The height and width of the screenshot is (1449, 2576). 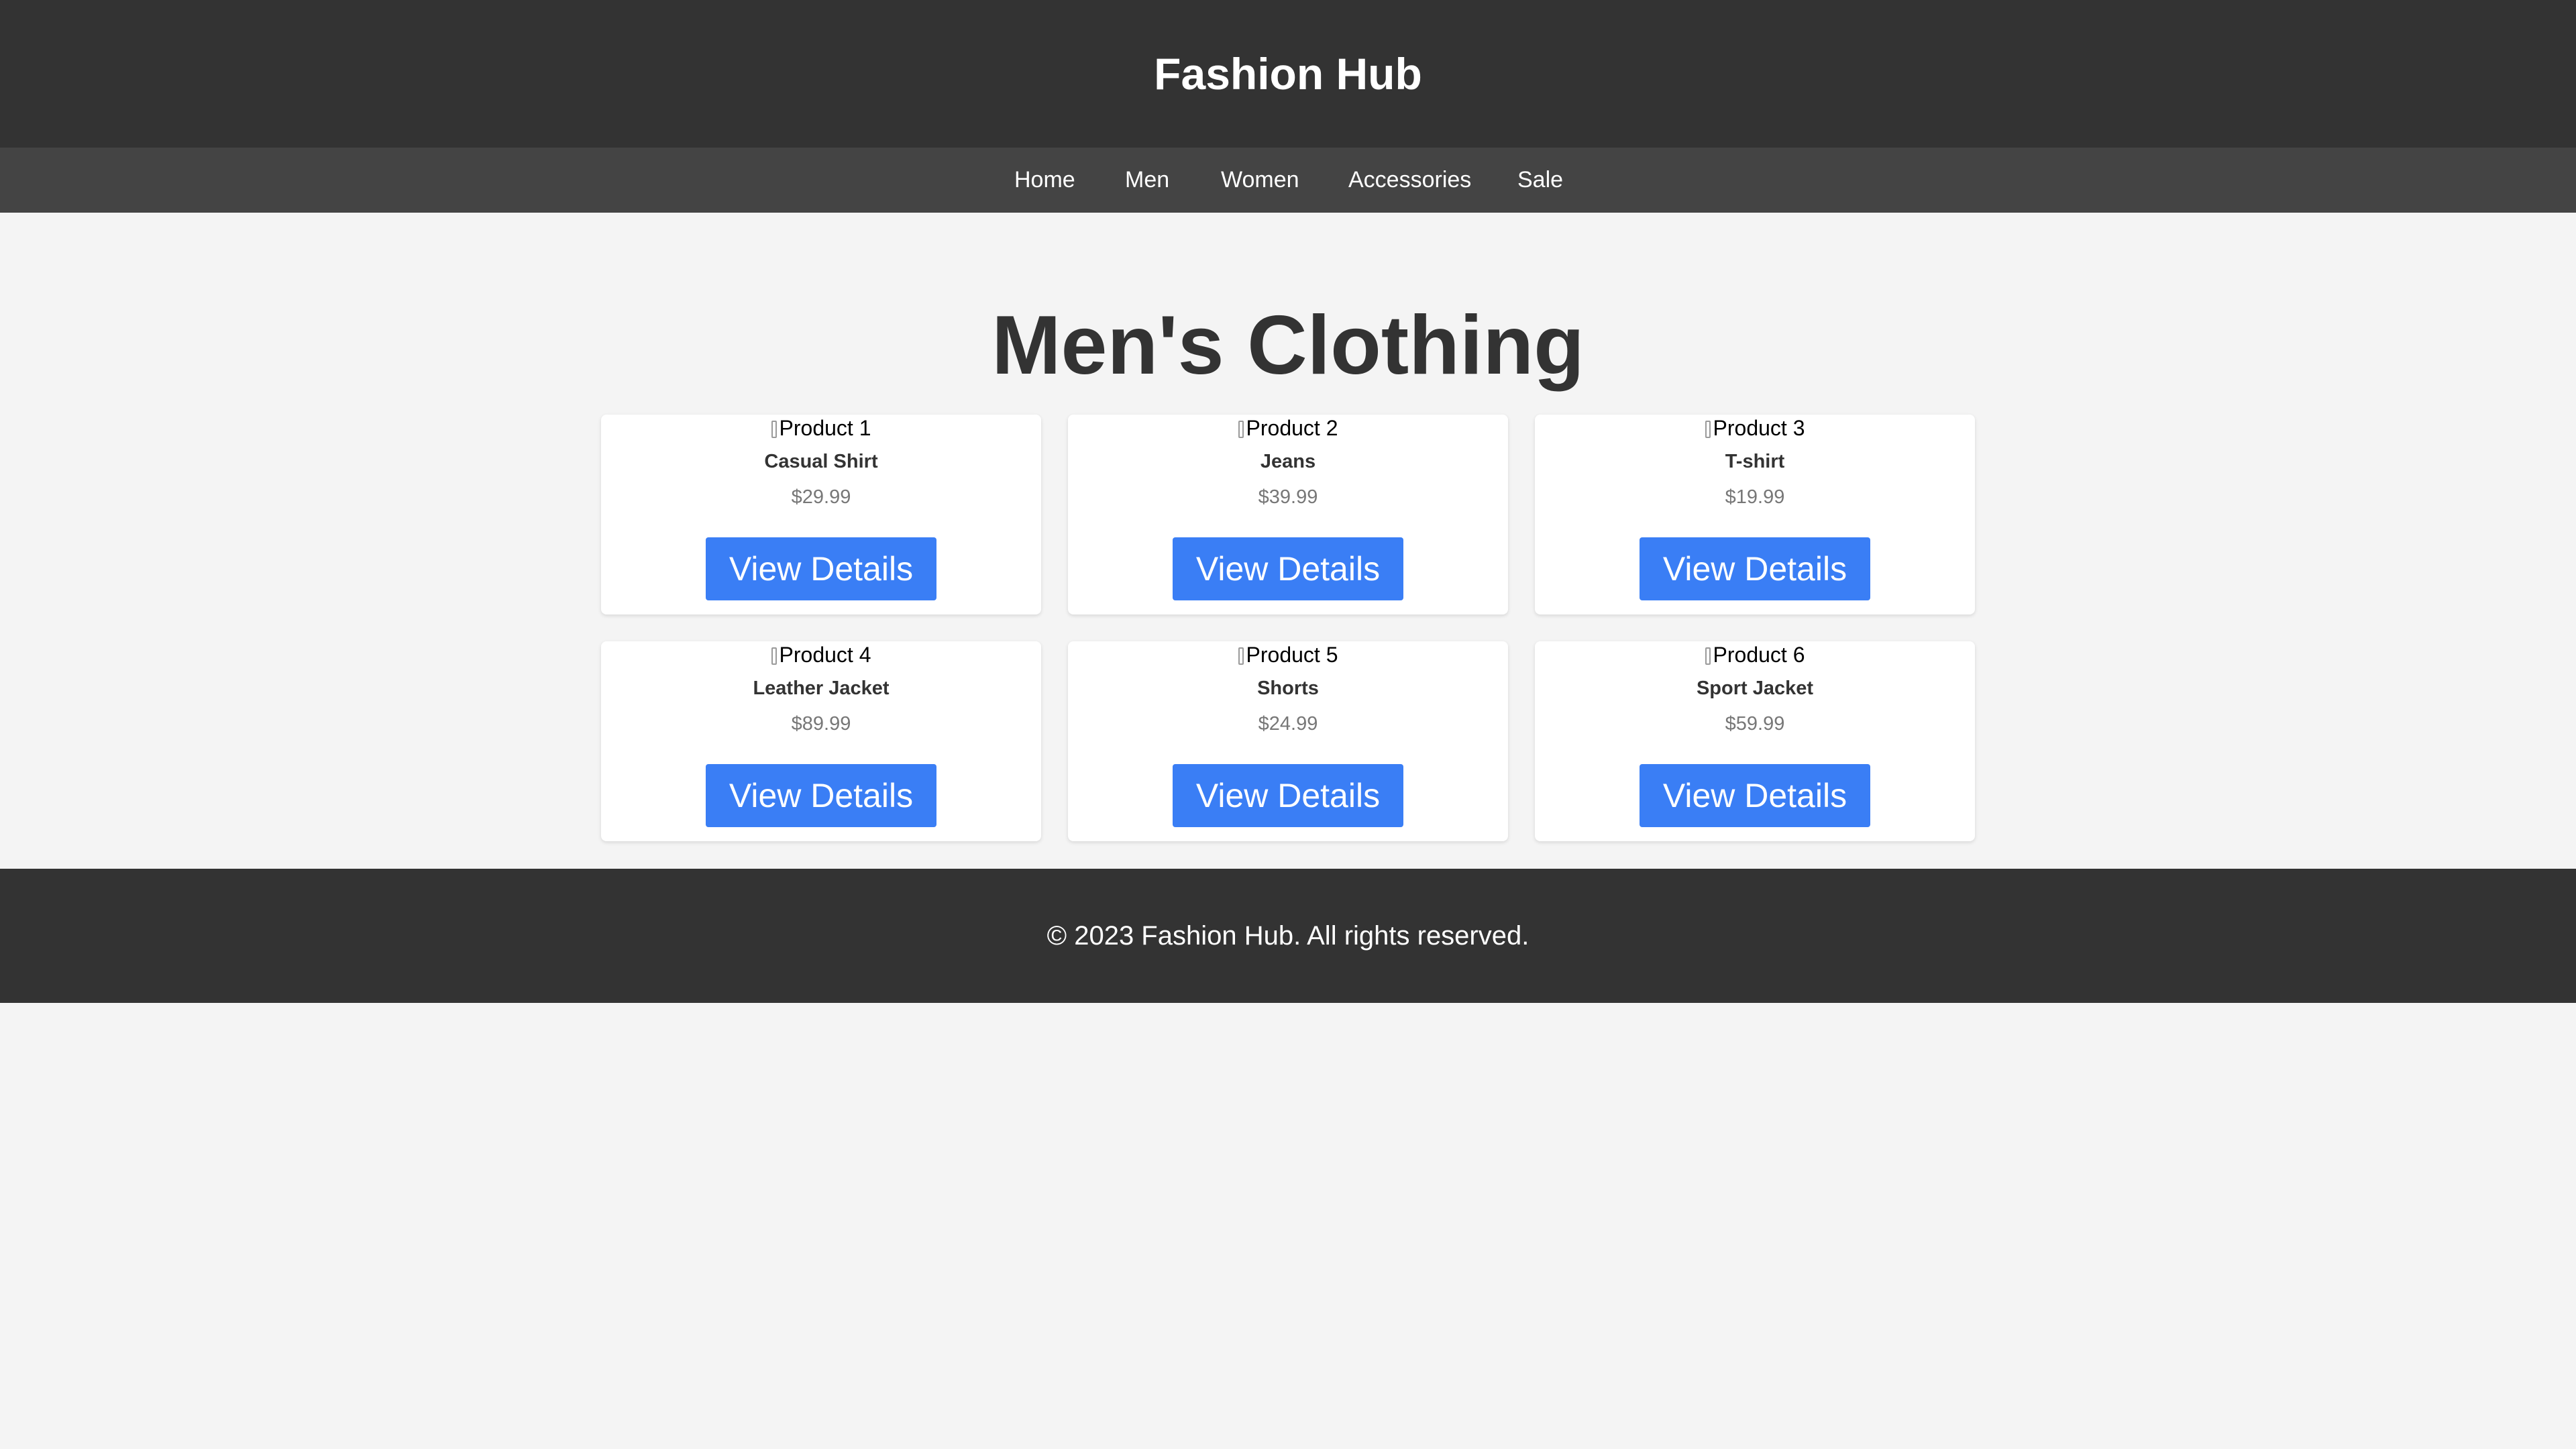 What do you see at coordinates (1288, 514) in the screenshot?
I see `product-card: Product 2 Jeans $39.99 View Details` at bounding box center [1288, 514].